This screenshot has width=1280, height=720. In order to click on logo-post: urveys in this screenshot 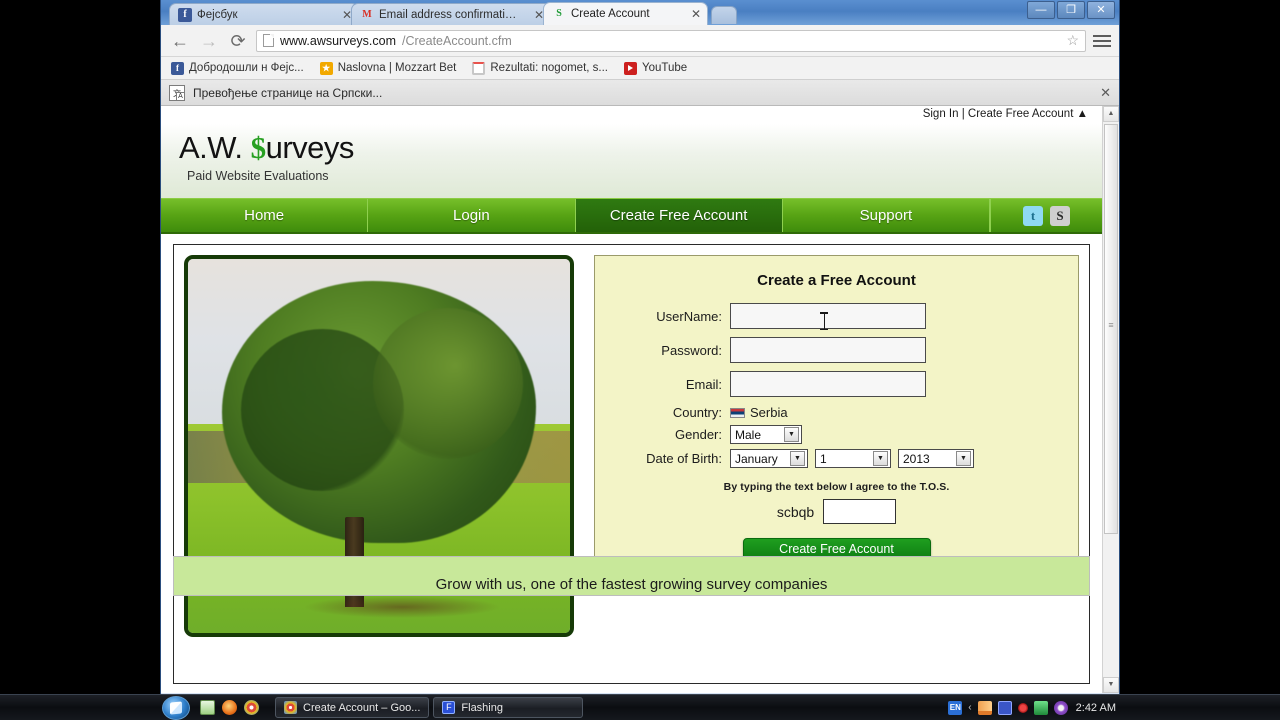, I will do `click(310, 147)`.